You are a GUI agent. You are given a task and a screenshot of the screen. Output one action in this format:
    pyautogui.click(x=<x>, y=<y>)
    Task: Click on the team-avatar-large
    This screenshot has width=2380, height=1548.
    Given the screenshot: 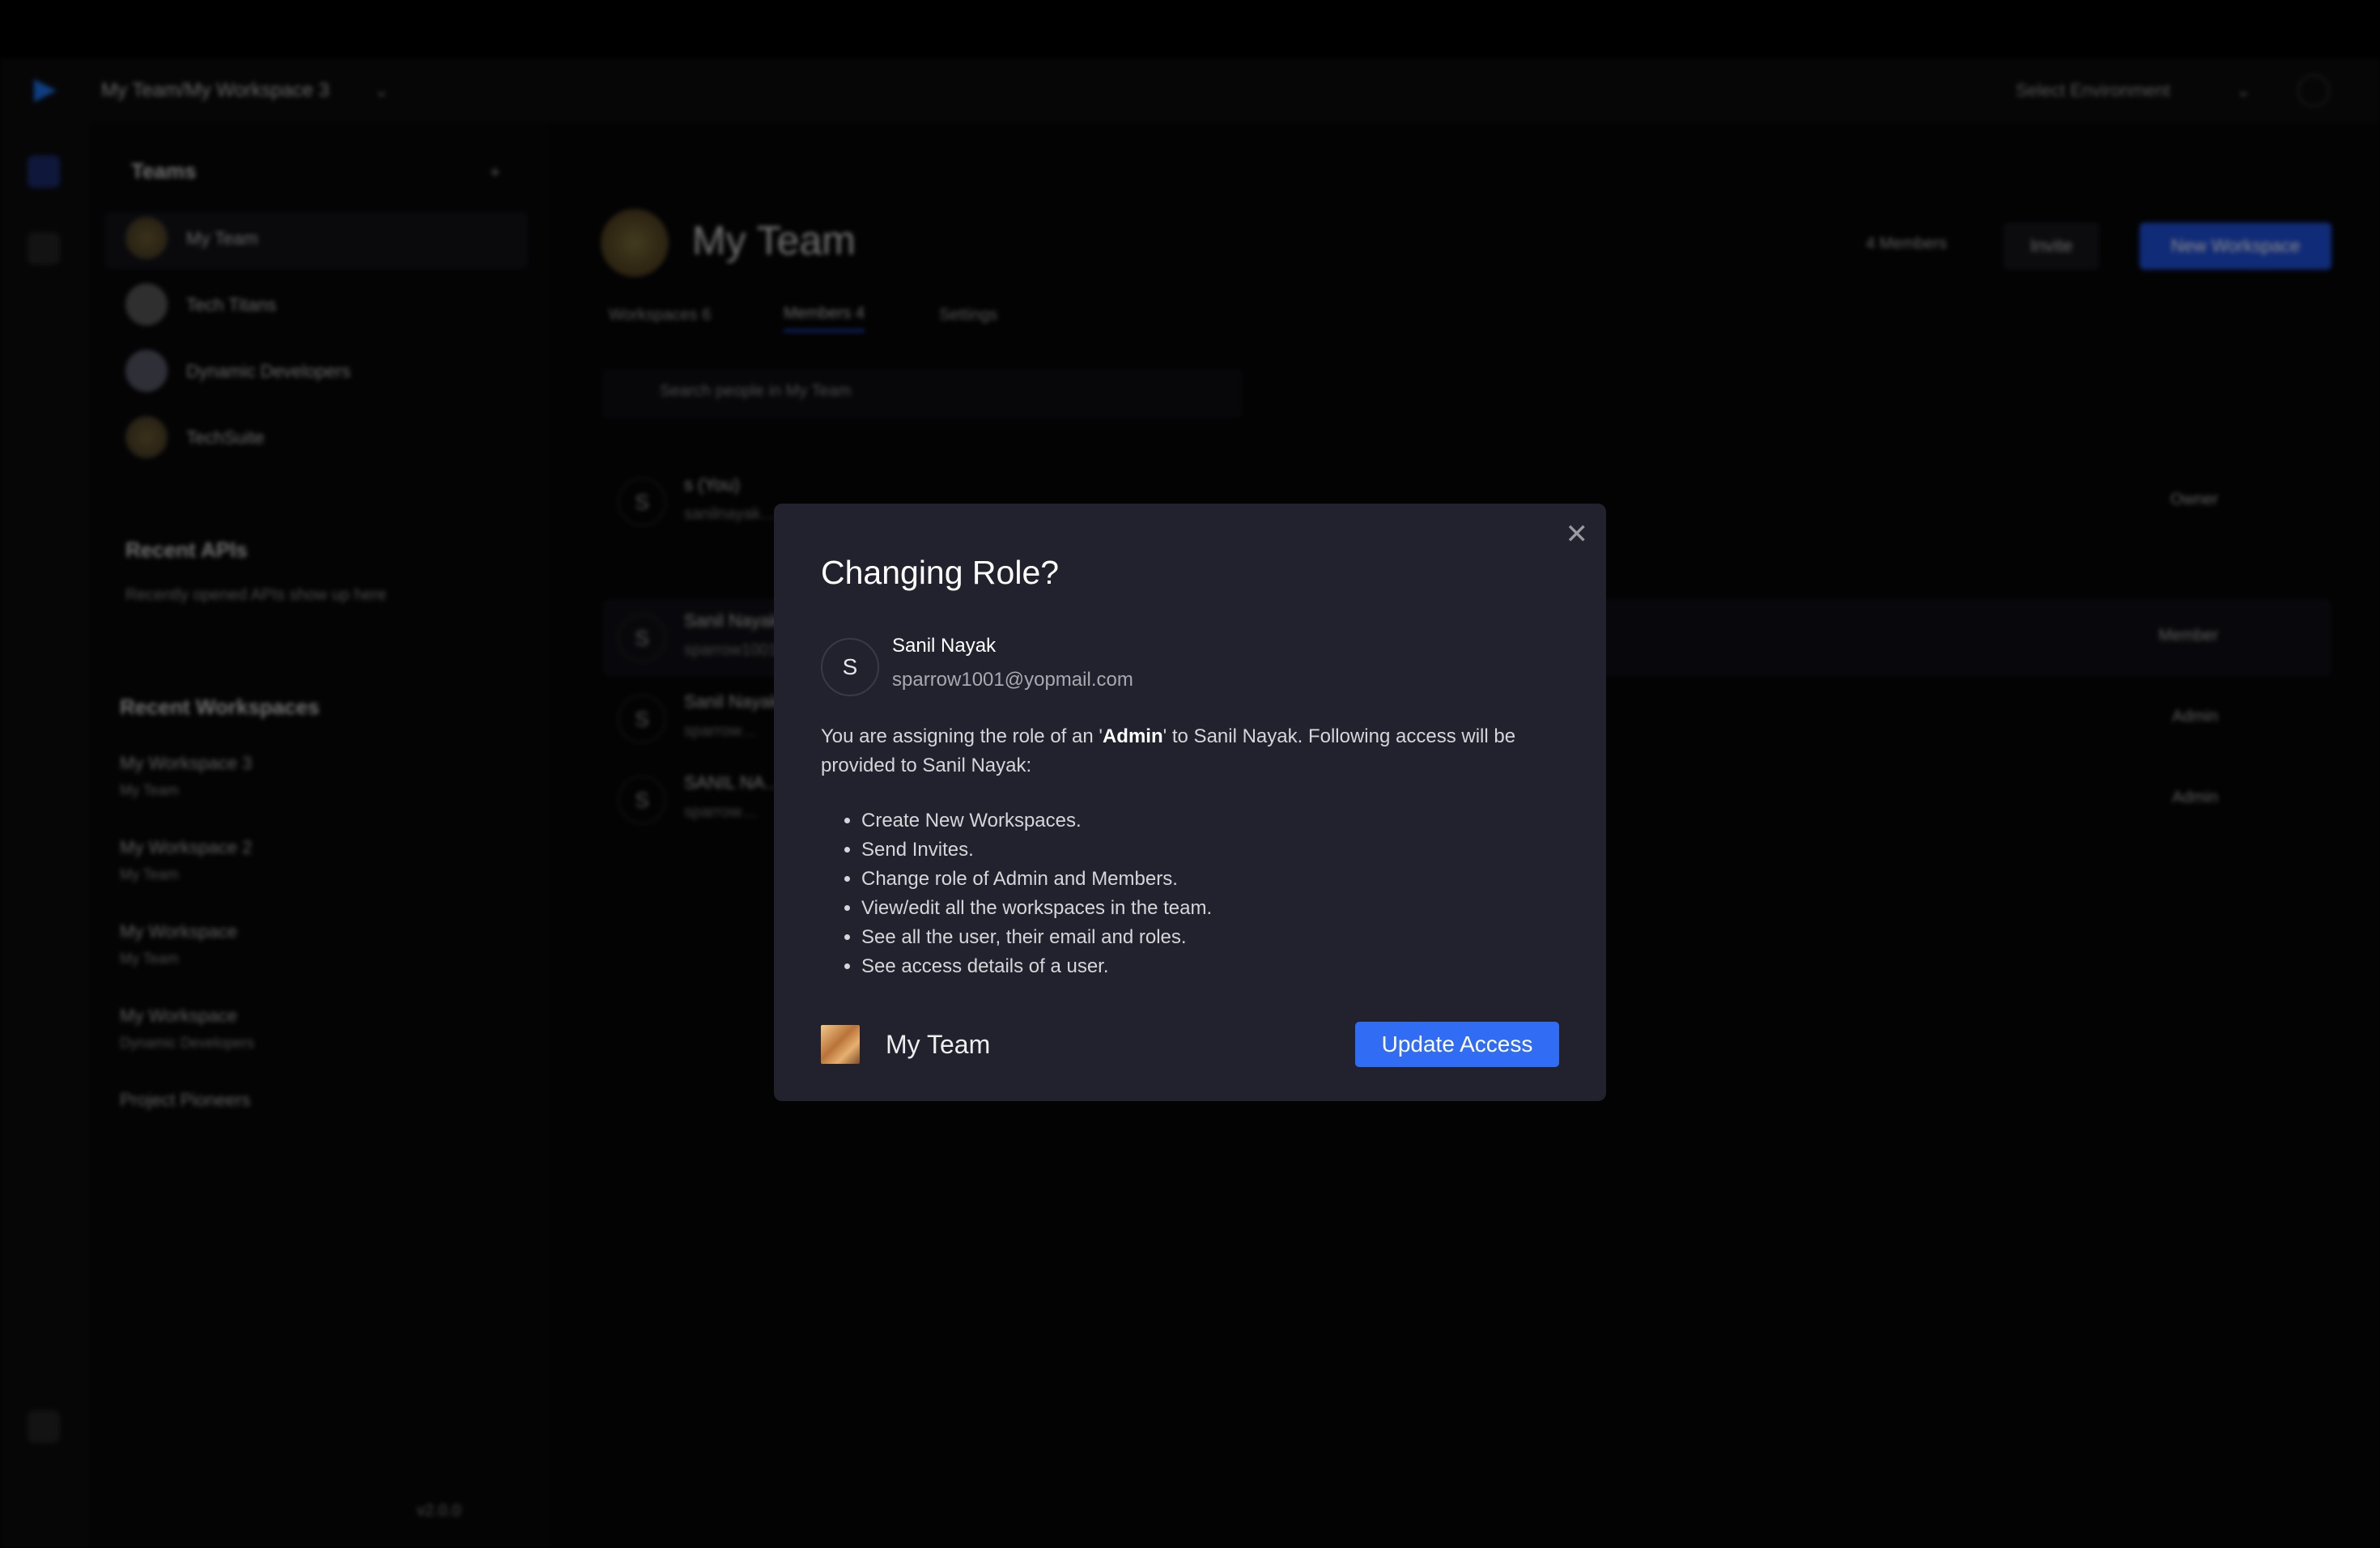 What is the action you would take?
    pyautogui.click(x=635, y=243)
    